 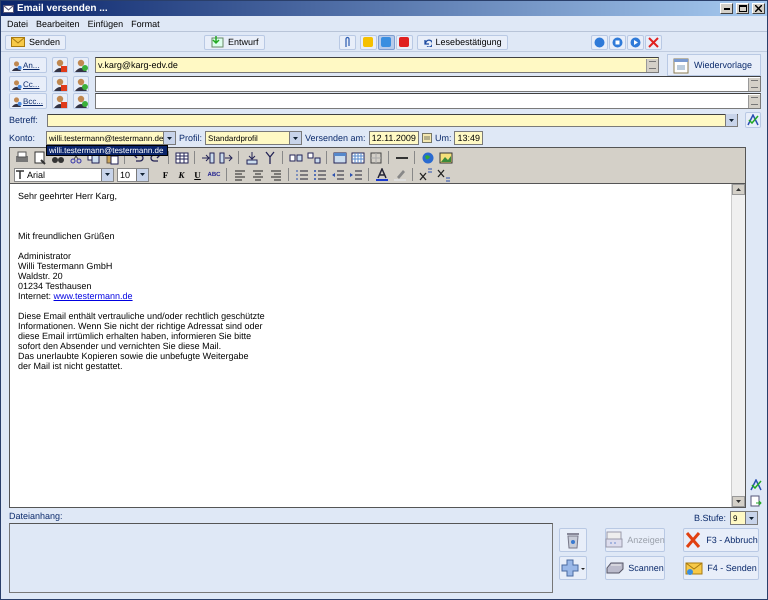 I want to click on level-label: B.Stufe:, so click(x=710, y=518).